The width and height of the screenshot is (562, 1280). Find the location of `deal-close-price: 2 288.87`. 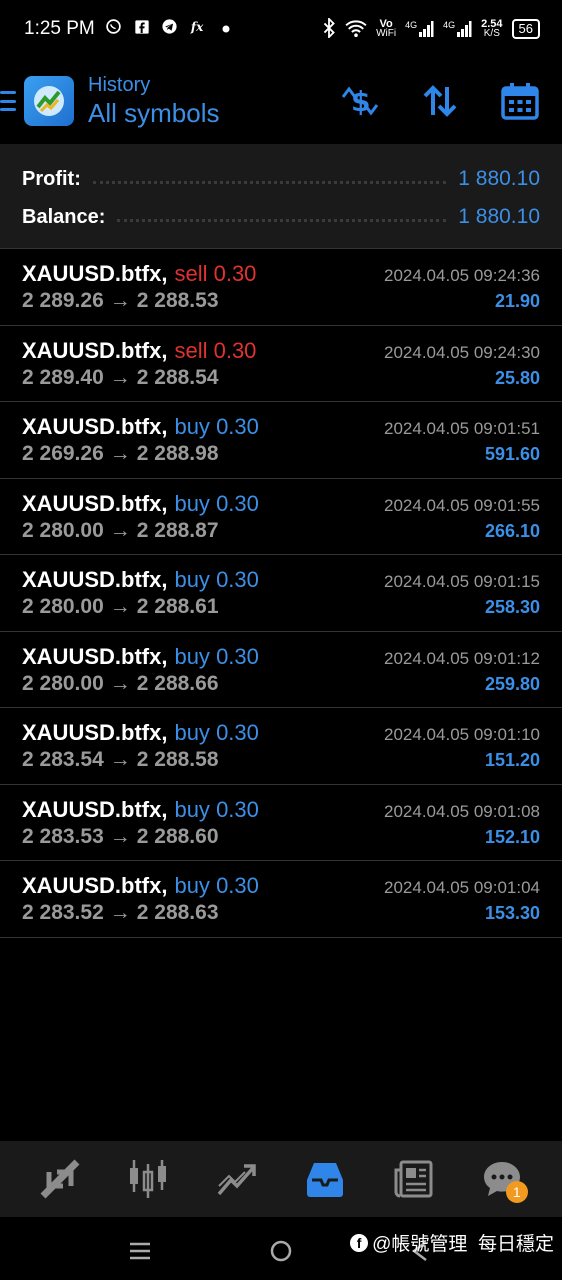

deal-close-price: 2 288.87 is located at coordinates (177, 530).